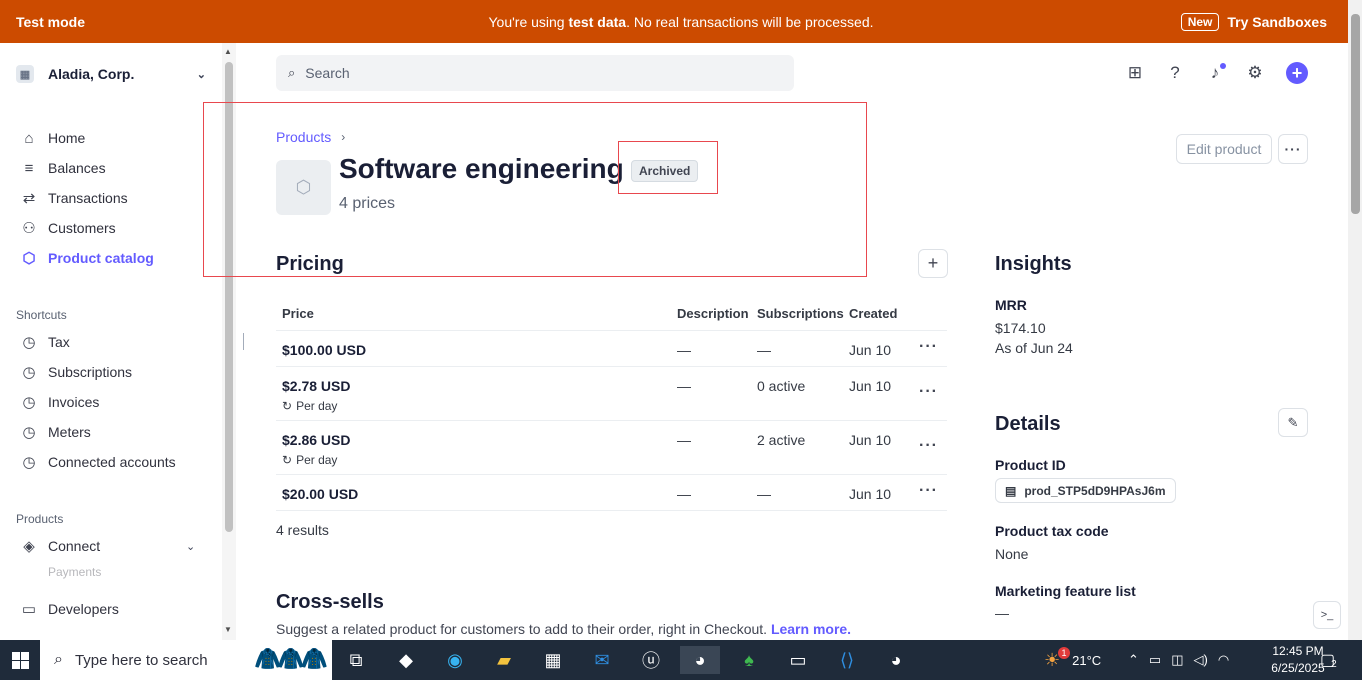  I want to click on mrr-date: As of Jun 24, so click(1034, 348).